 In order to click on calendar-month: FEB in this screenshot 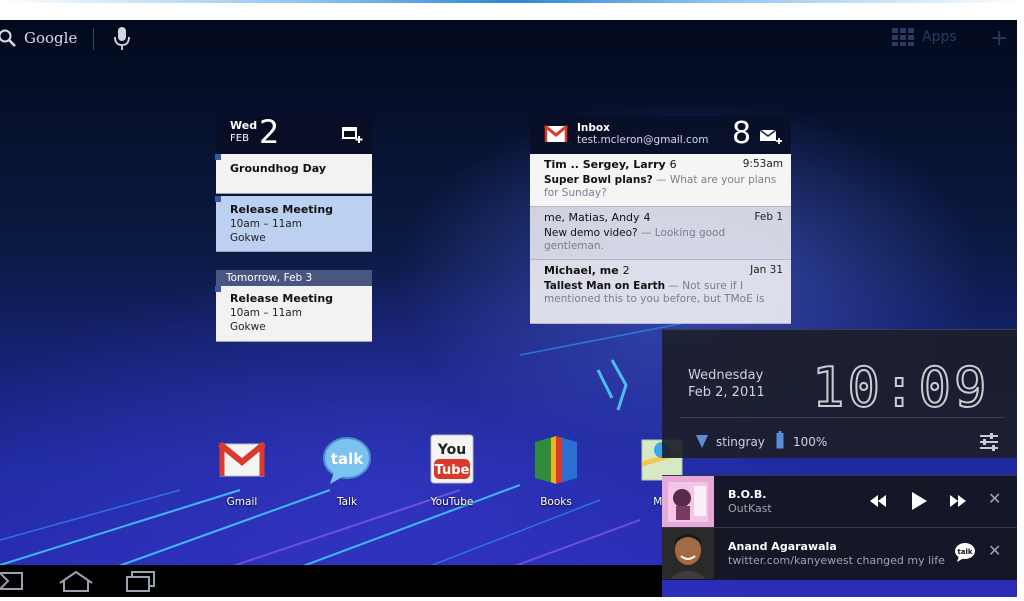, I will do `click(239, 138)`.